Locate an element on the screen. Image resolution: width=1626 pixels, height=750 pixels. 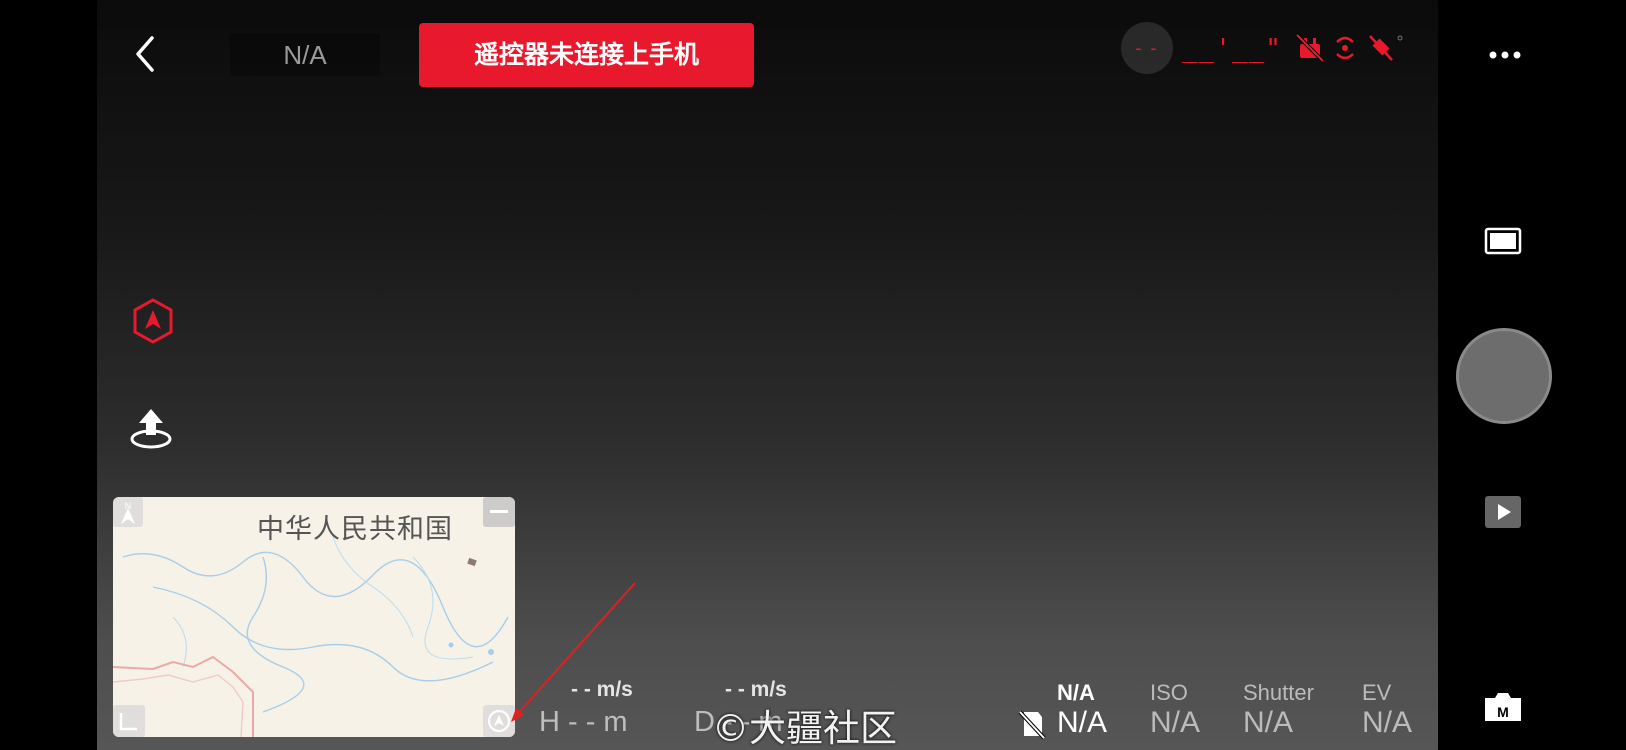
flight-time-remaining: __'__" is located at coordinates (1232, 49).